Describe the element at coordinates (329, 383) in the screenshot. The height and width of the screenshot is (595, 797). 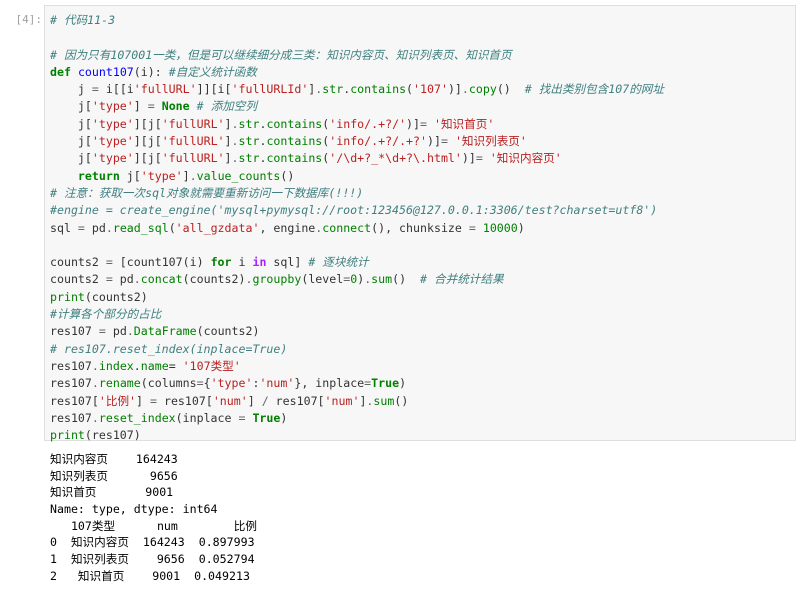
I see `code-token: }, inplace` at that location.